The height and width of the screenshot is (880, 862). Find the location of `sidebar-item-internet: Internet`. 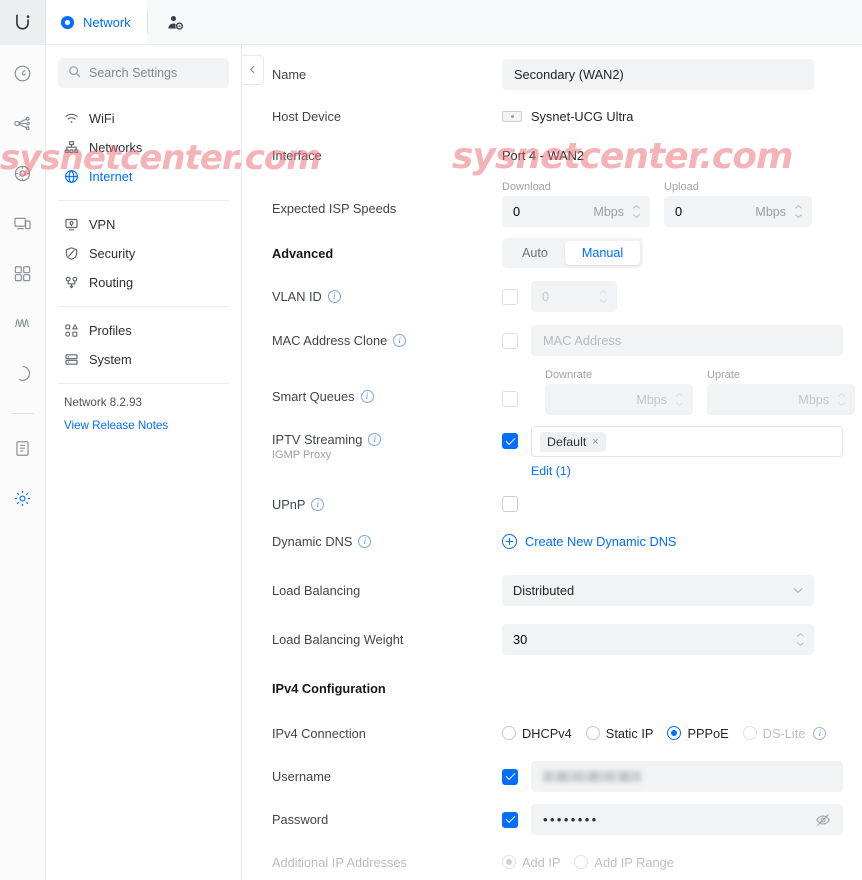

sidebar-item-internet: Internet is located at coordinates (143, 176).